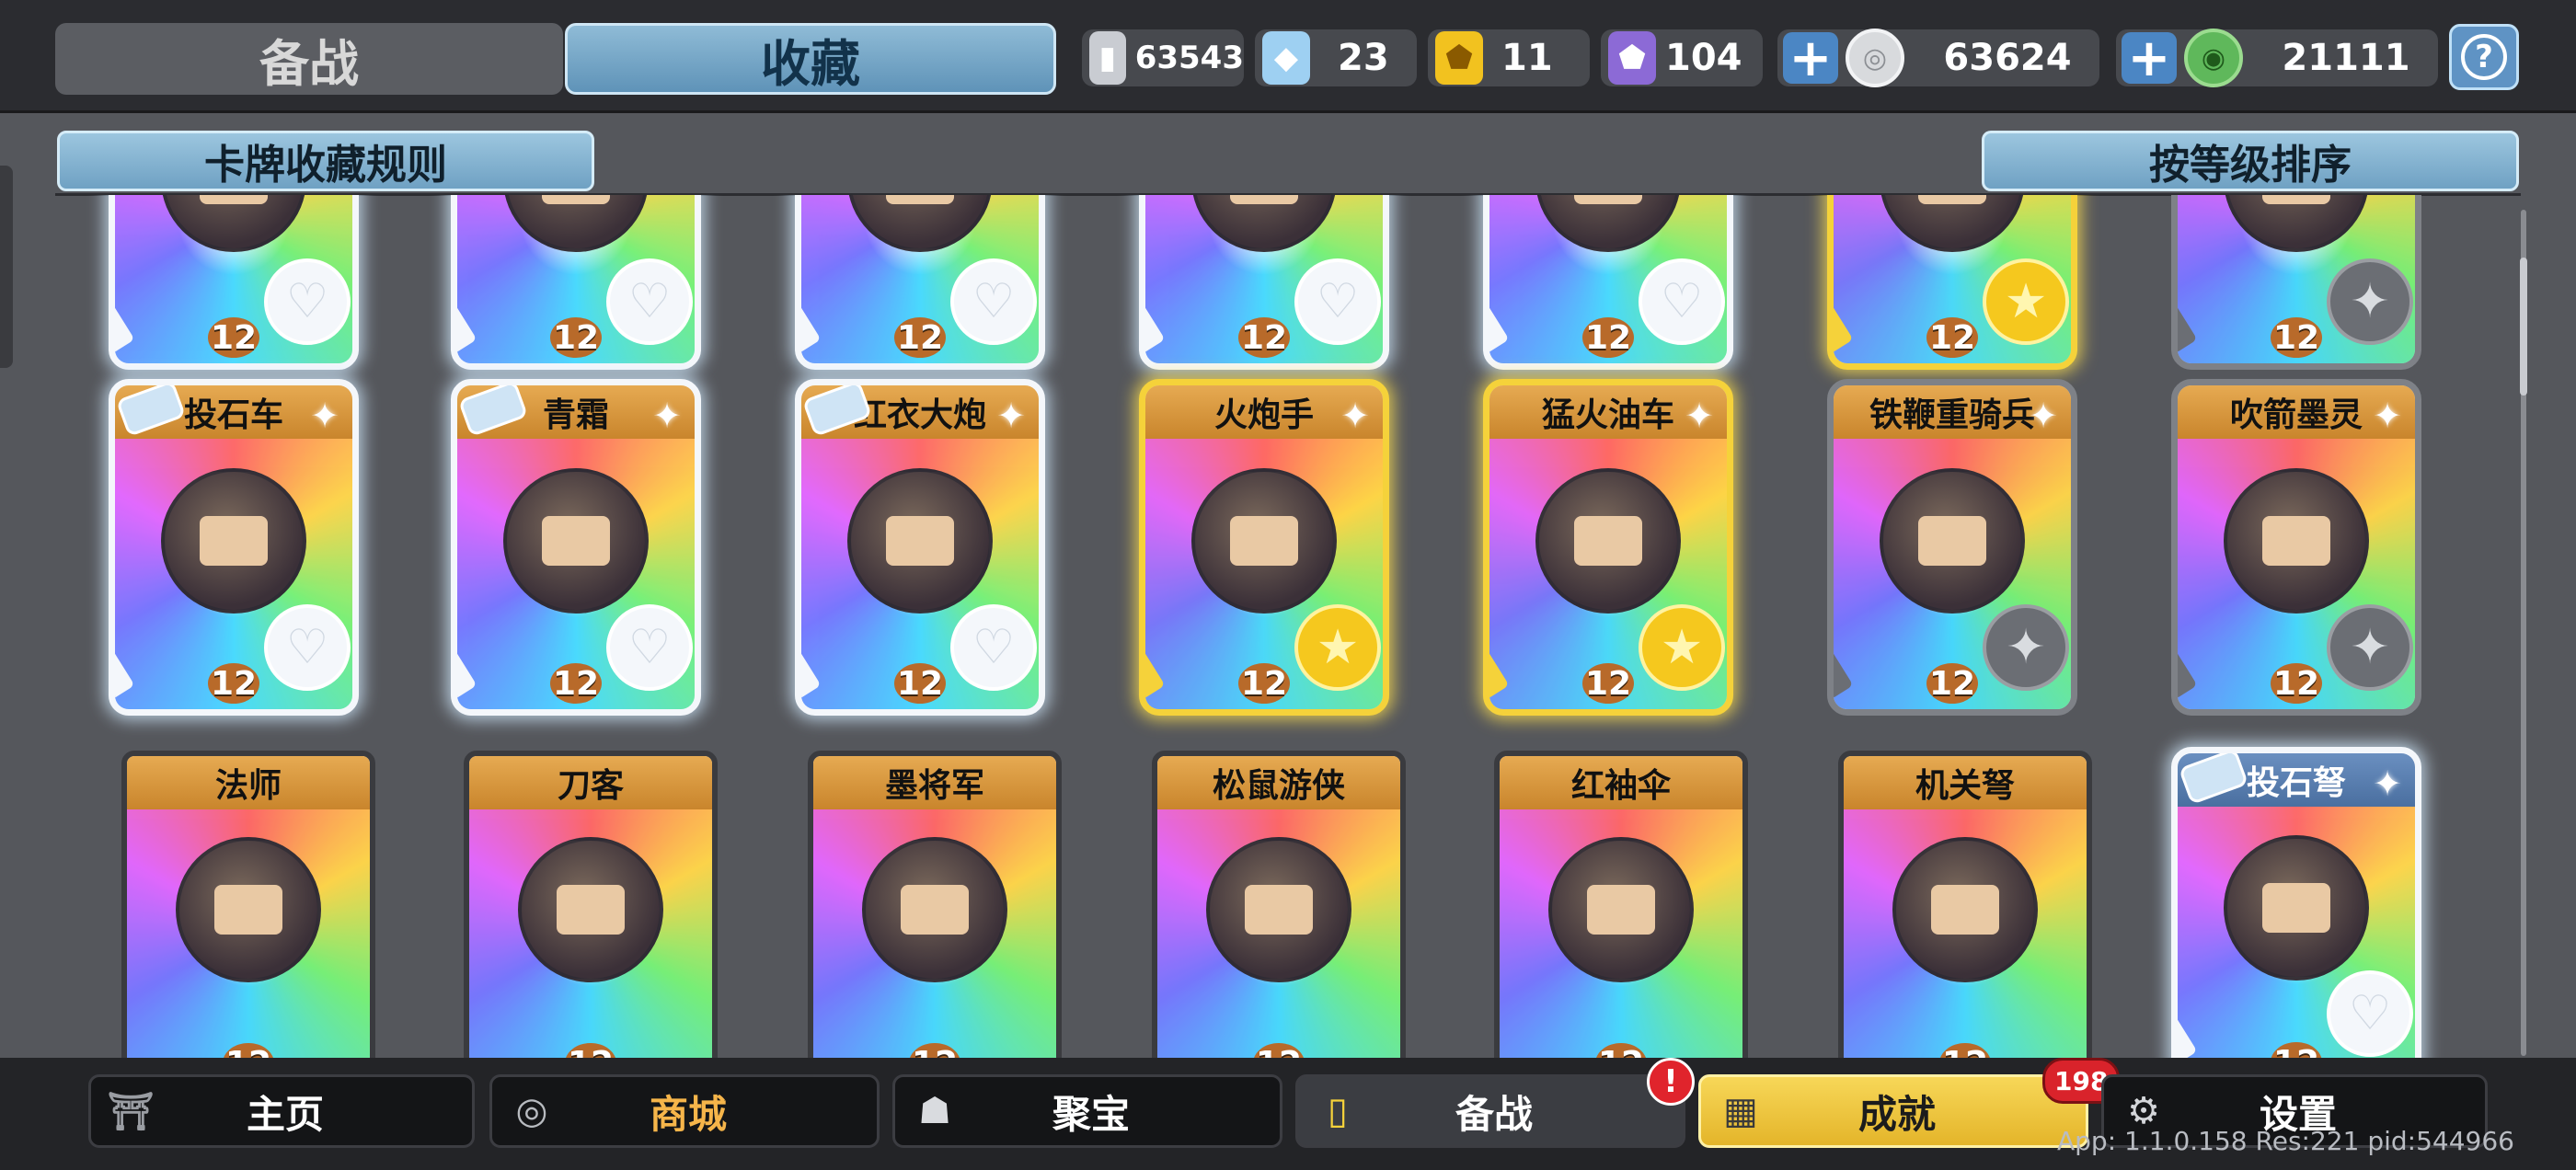  I want to click on add-silver-button: +, so click(1810, 58).